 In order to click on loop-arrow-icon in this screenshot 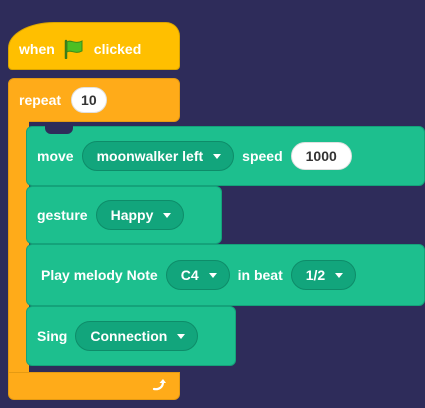, I will do `click(159, 386)`.